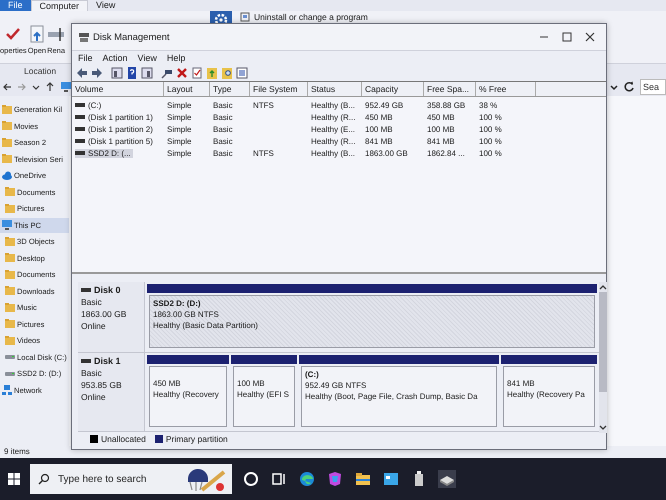  Describe the element at coordinates (393, 89) in the screenshot. I see `column-header: Capacity` at that location.